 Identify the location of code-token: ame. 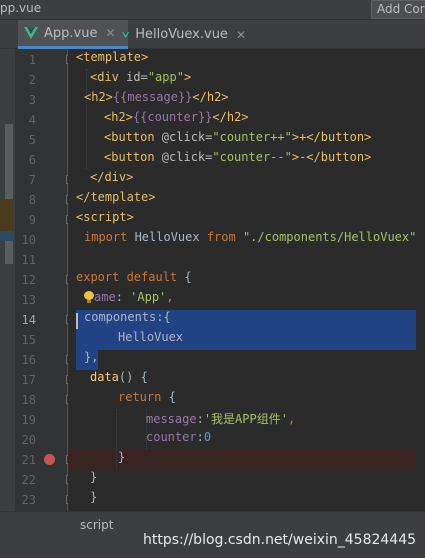
(105, 297).